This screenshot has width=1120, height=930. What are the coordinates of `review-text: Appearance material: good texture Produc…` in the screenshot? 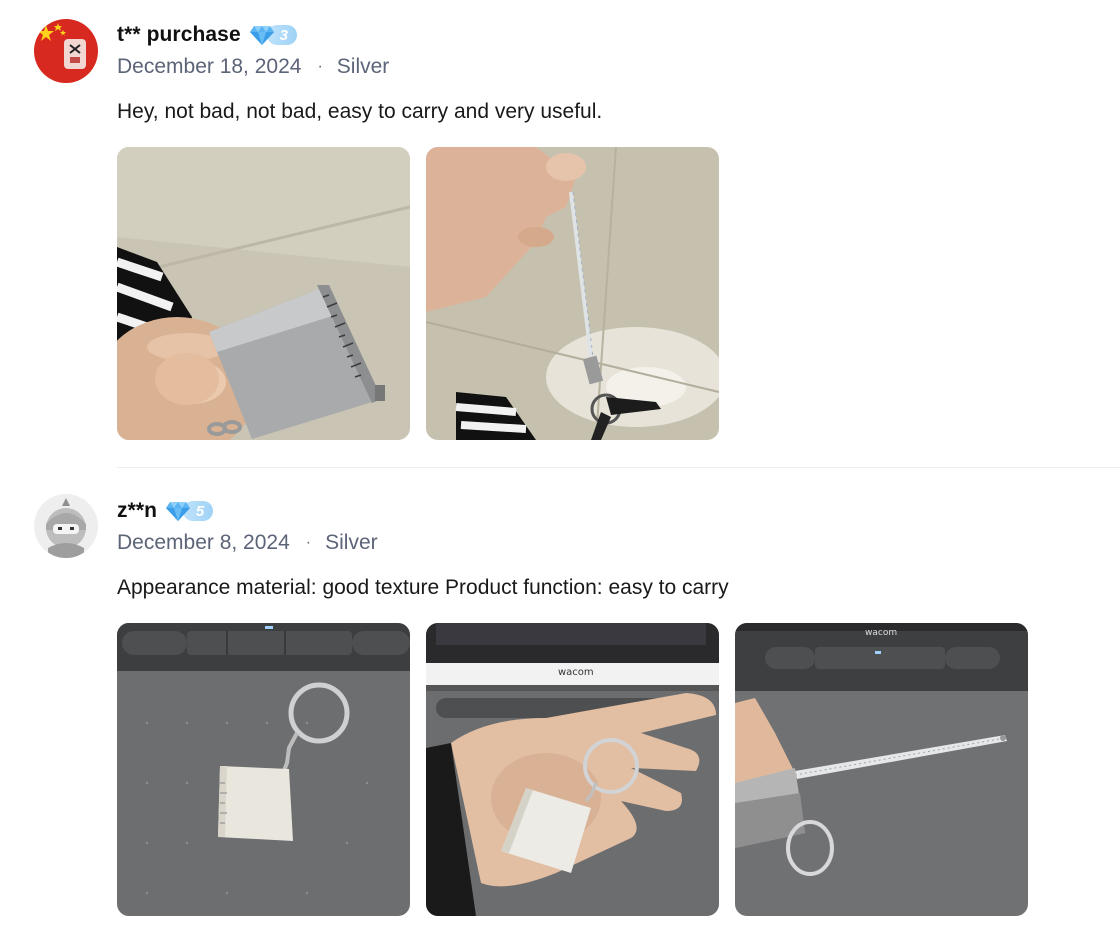 It's located at (423, 587).